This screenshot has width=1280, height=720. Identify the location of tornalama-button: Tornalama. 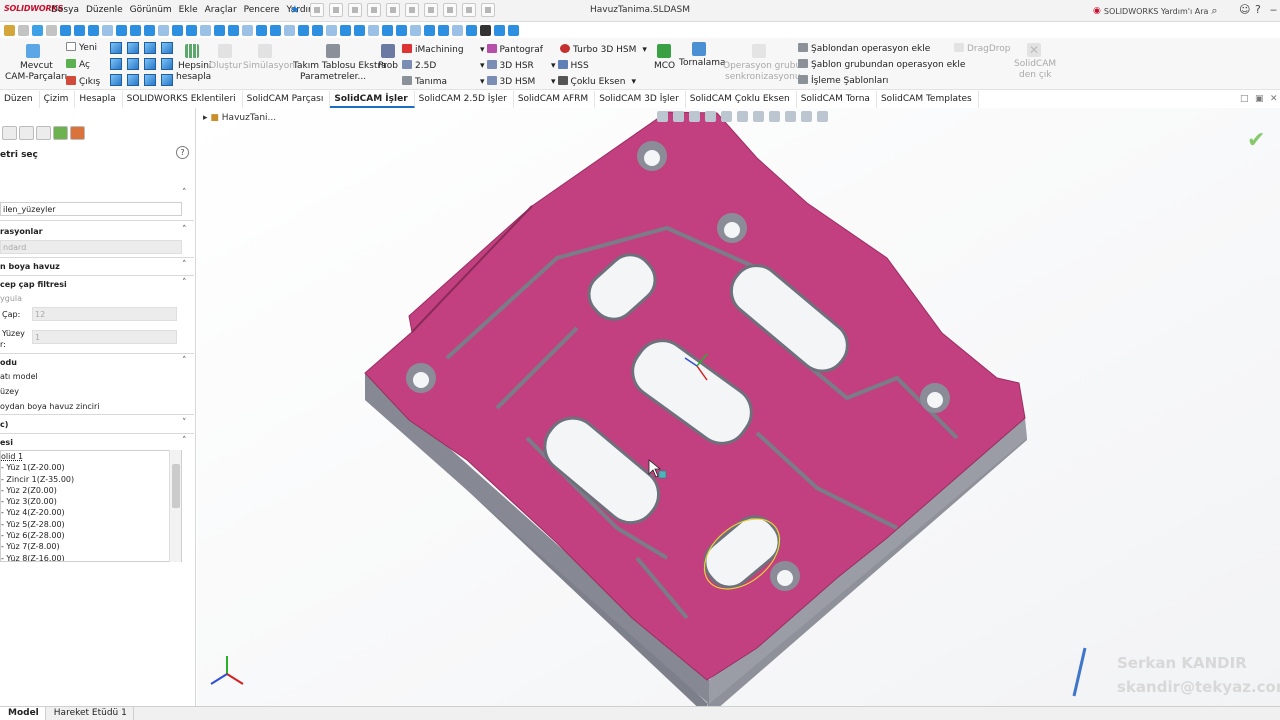
(702, 63).